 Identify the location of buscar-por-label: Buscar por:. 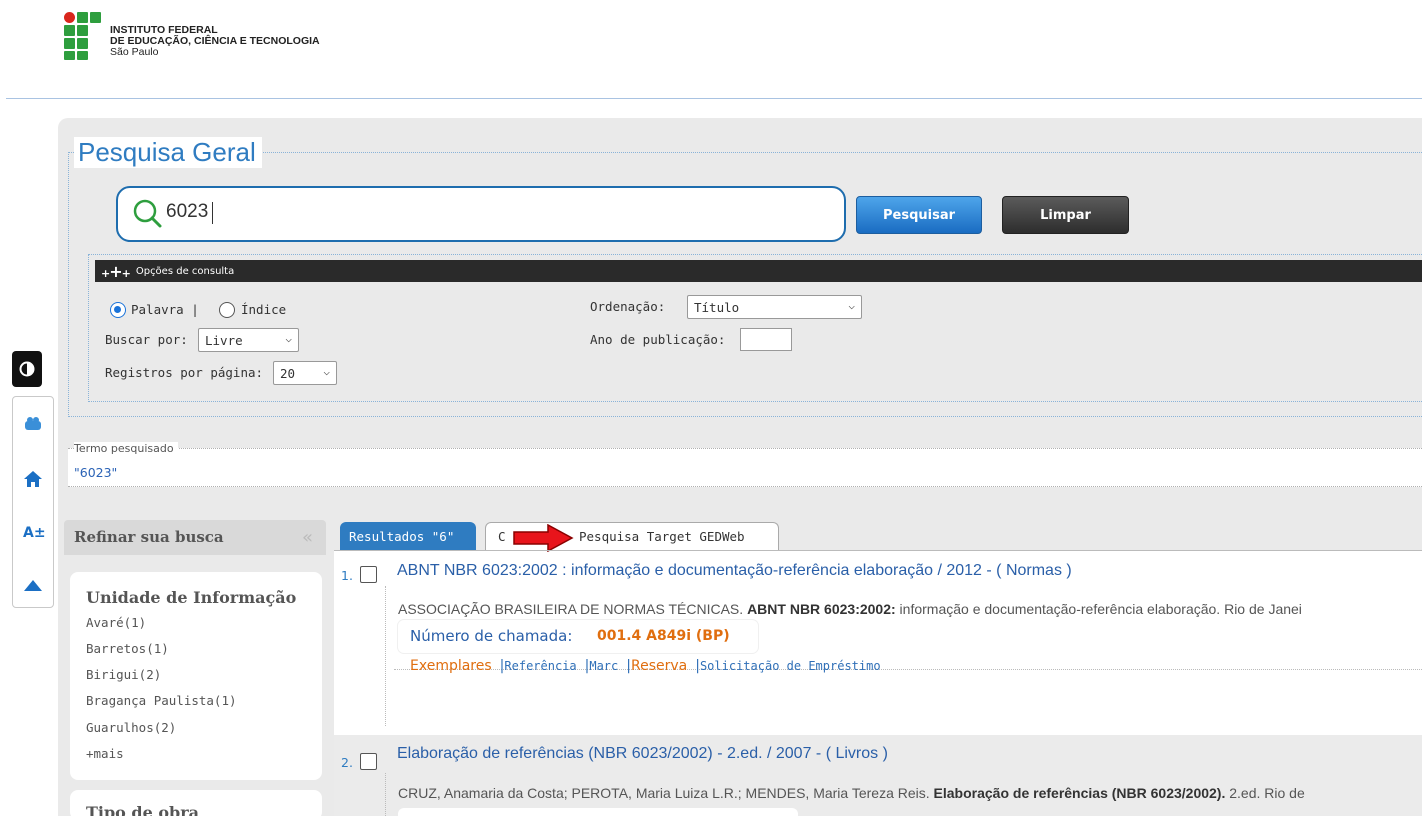
(146, 339).